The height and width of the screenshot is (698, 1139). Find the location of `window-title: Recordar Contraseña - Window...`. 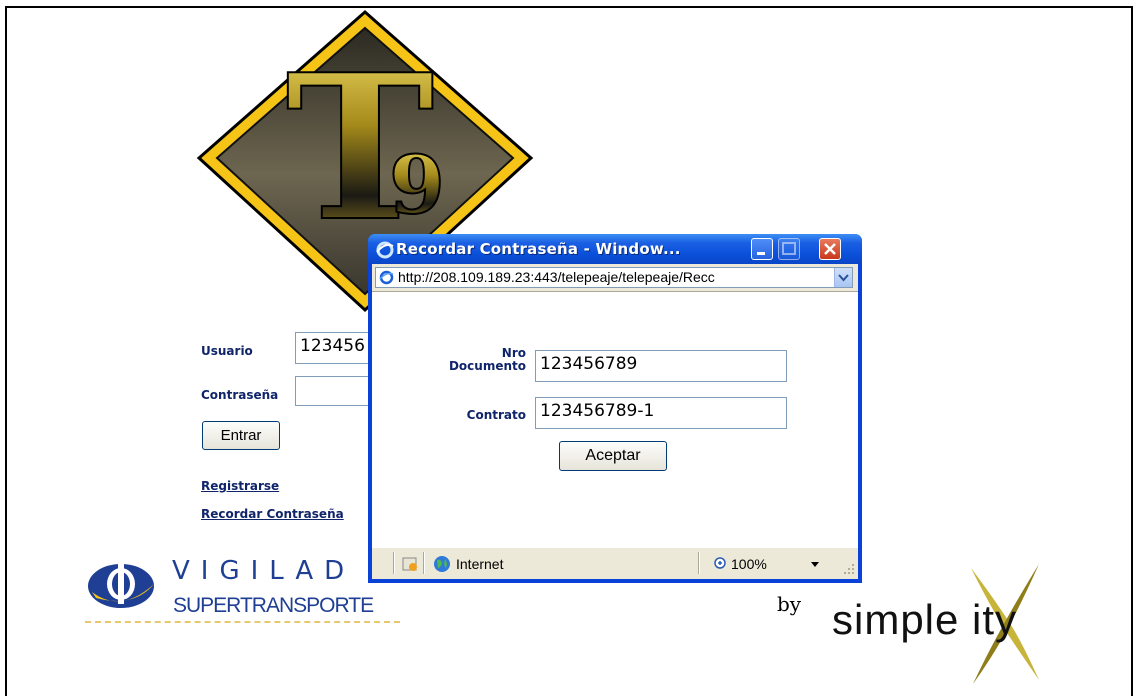

window-title: Recordar Contraseña - Window... is located at coordinates (538, 249).